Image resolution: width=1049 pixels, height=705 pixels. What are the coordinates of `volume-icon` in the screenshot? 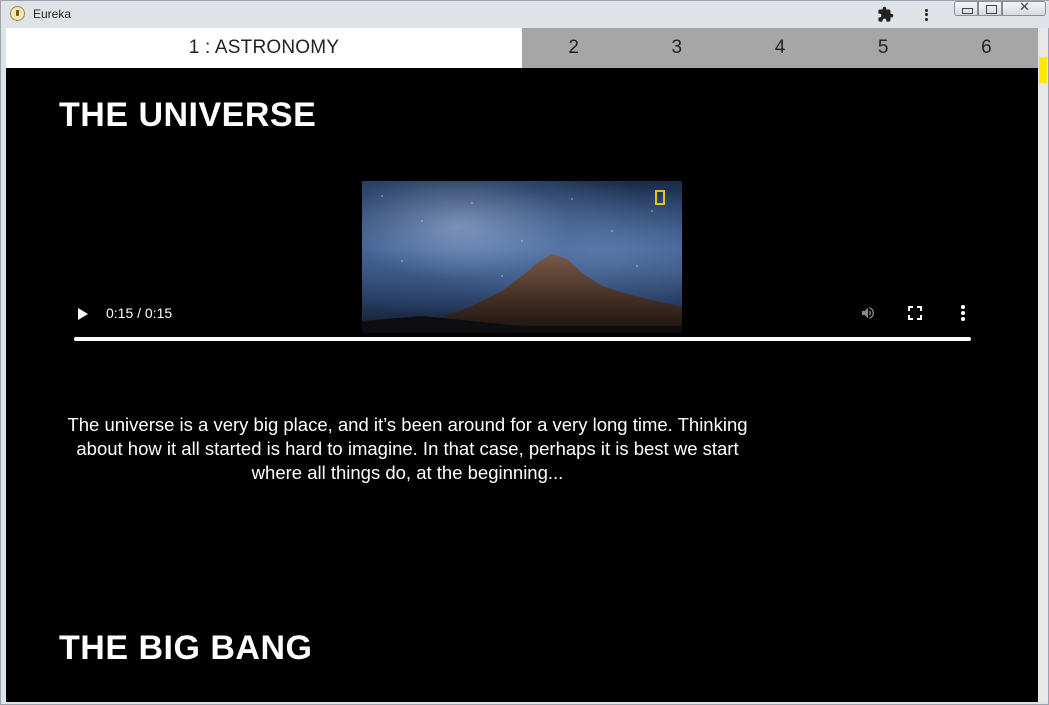 It's located at (868, 313).